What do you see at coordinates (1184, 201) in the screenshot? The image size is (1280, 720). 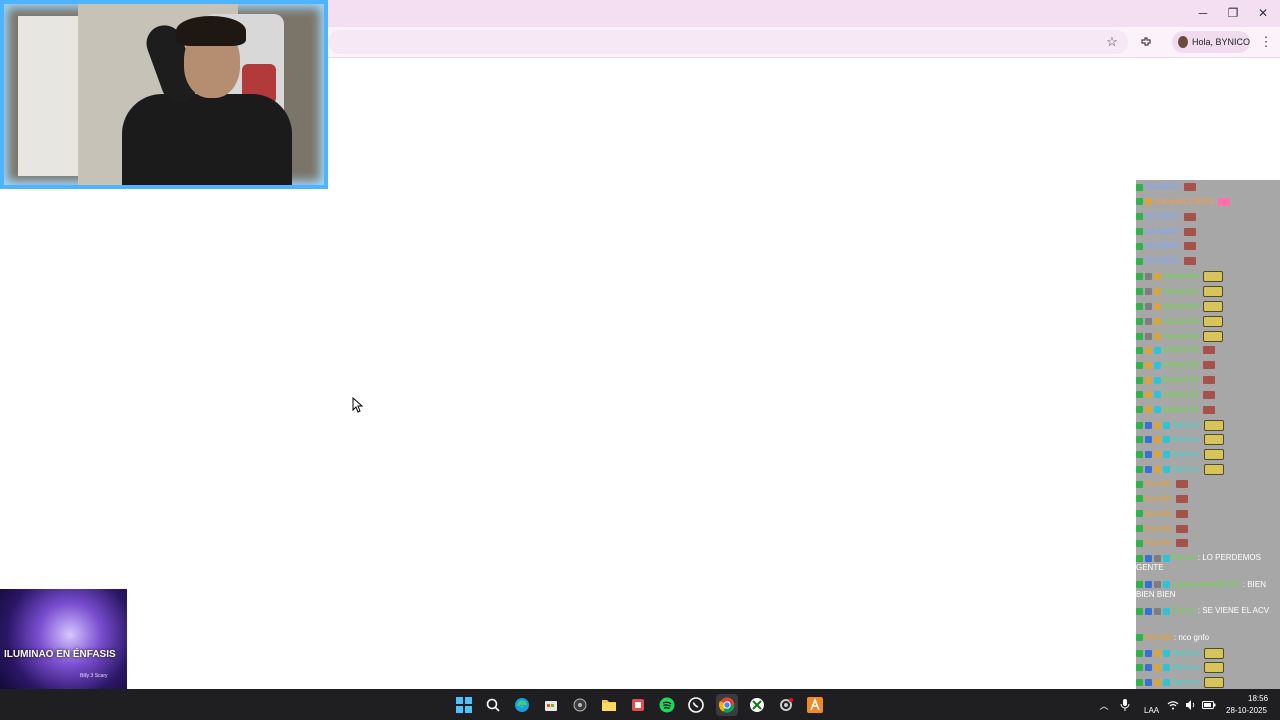 I see `chat-username: ImKopelCCIERG` at bounding box center [1184, 201].